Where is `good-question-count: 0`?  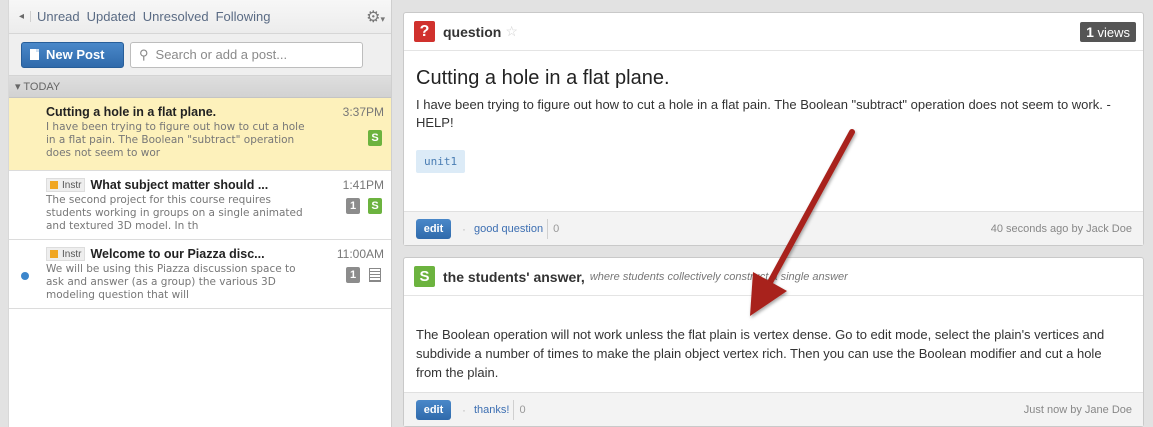
good-question-count: 0 is located at coordinates (553, 228).